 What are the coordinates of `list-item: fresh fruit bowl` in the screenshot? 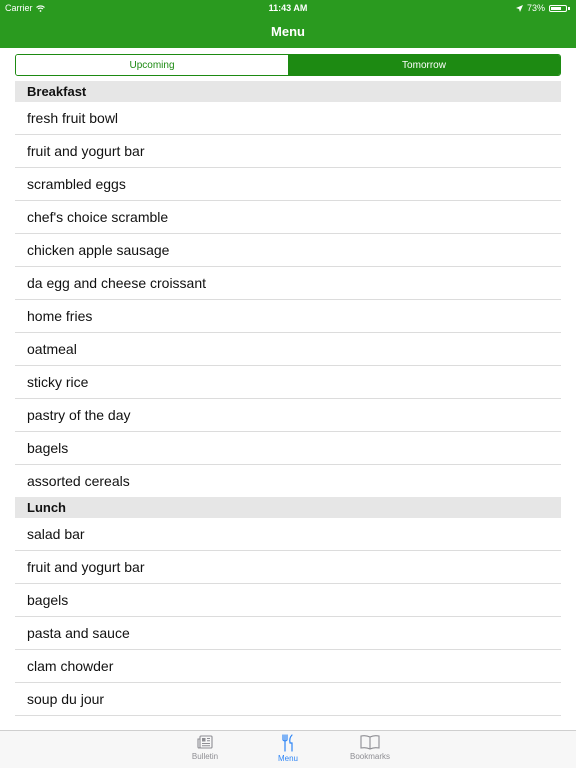 It's located at (288, 118).